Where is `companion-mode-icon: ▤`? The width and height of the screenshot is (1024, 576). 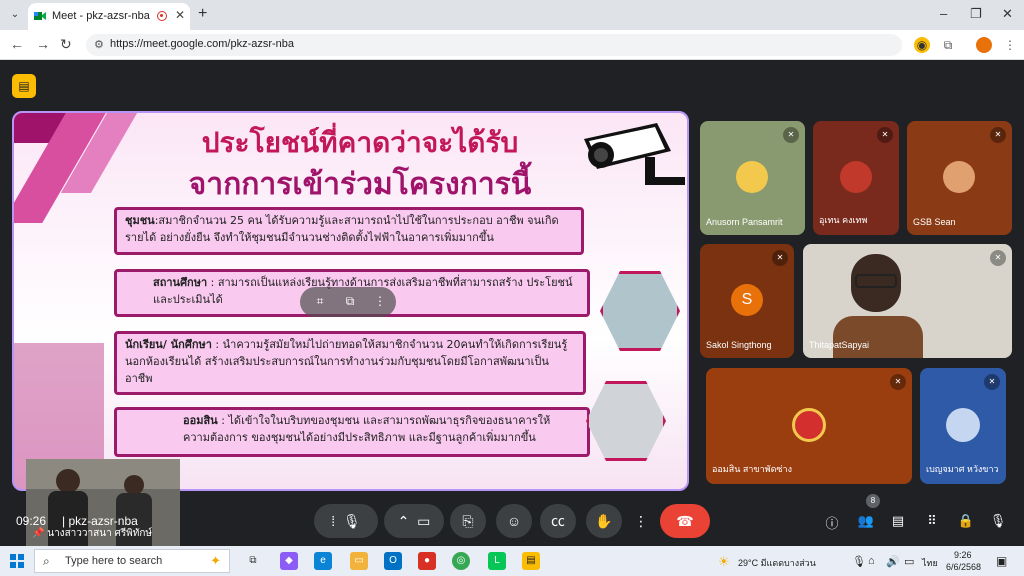 companion-mode-icon: ▤ is located at coordinates (24, 86).